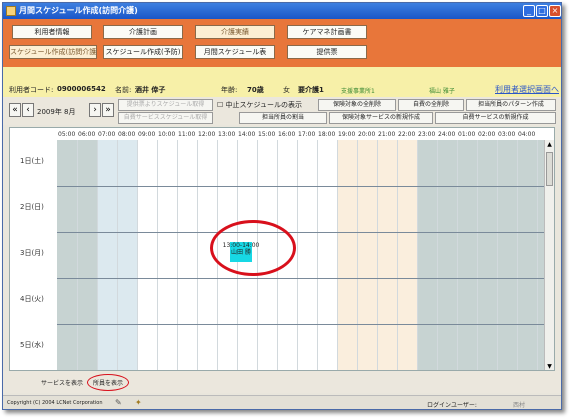 Image resolution: width=577 pixels, height=420 pixels. I want to click on user-select-link: 利用者選択画面へ, so click(527, 89).